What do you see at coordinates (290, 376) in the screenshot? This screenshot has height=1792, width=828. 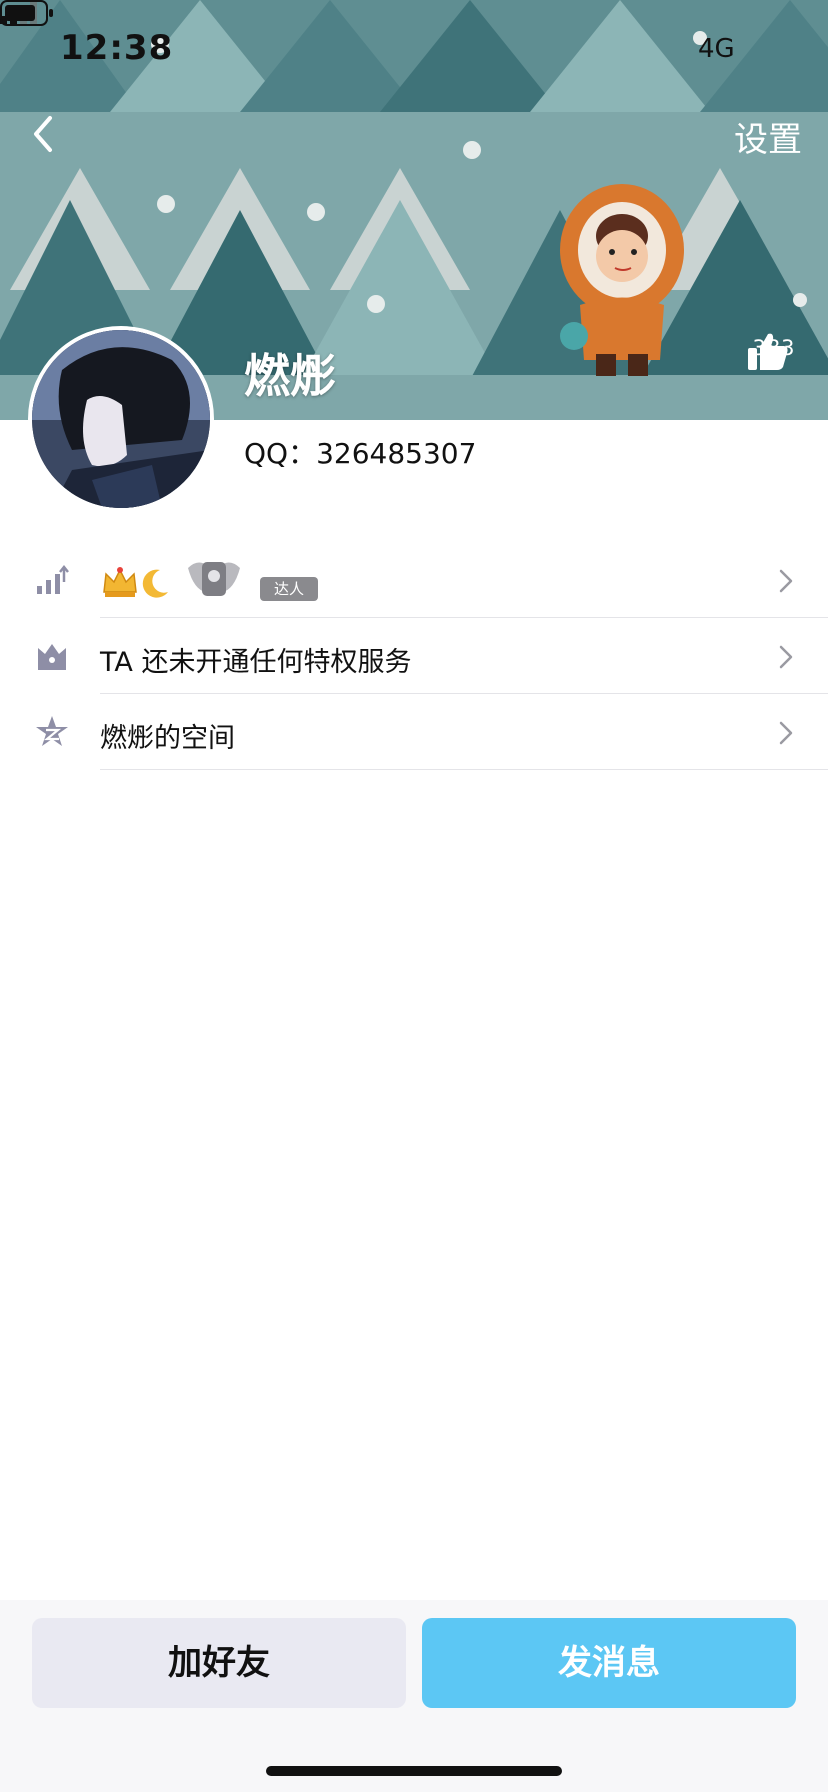 I see `profile-nickname: 燃烿` at bounding box center [290, 376].